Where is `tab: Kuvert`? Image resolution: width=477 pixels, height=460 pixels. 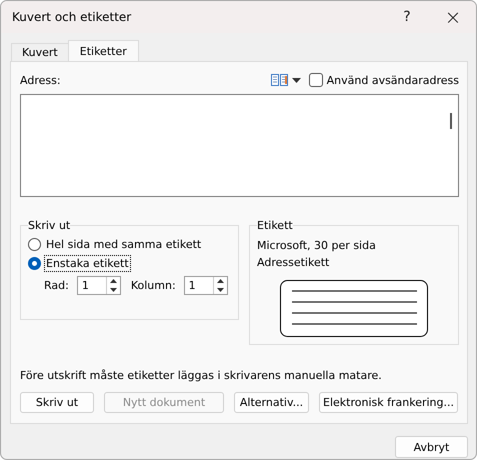 tab: Kuvert is located at coordinates (40, 52).